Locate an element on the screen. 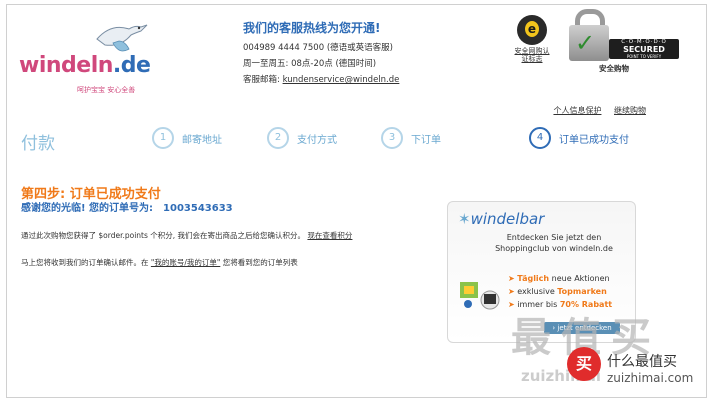  step-3: 3 下订单 is located at coordinates (411, 138).